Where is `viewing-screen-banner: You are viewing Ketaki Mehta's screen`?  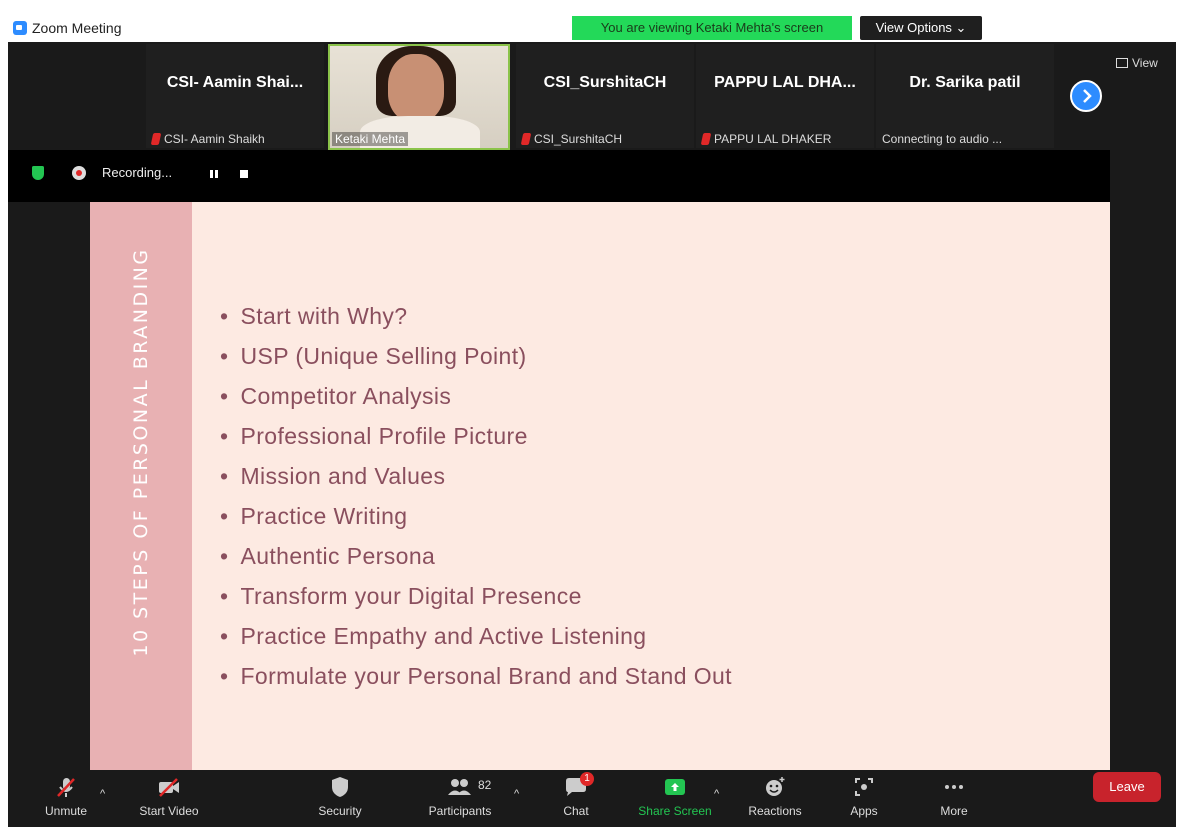
viewing-screen-banner: You are viewing Ketaki Mehta's screen is located at coordinates (712, 28).